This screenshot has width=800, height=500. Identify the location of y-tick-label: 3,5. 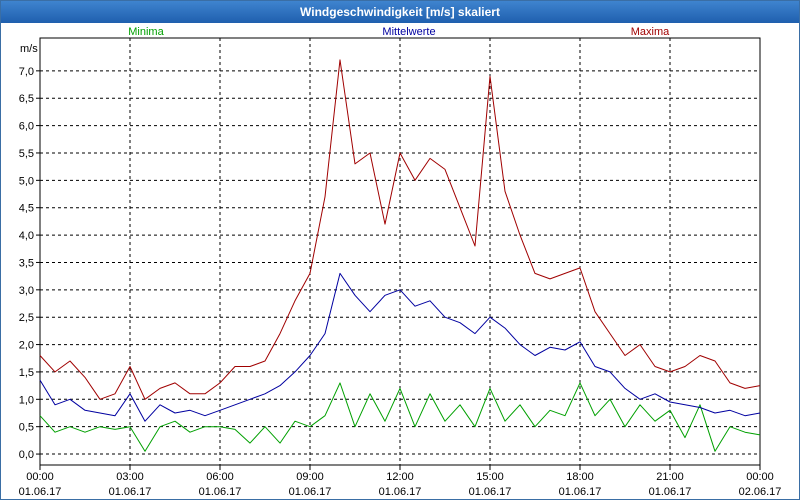
(26, 263).